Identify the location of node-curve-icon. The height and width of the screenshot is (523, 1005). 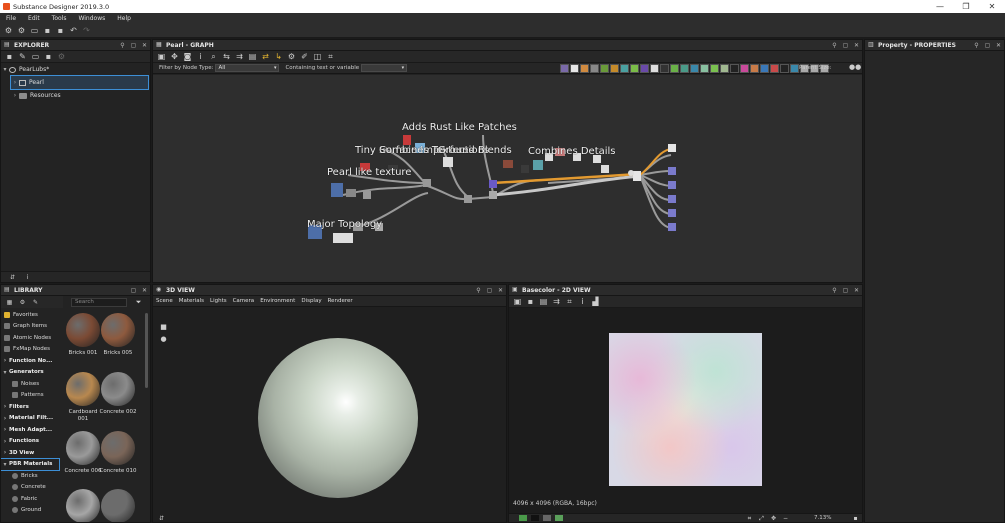
(614, 68).